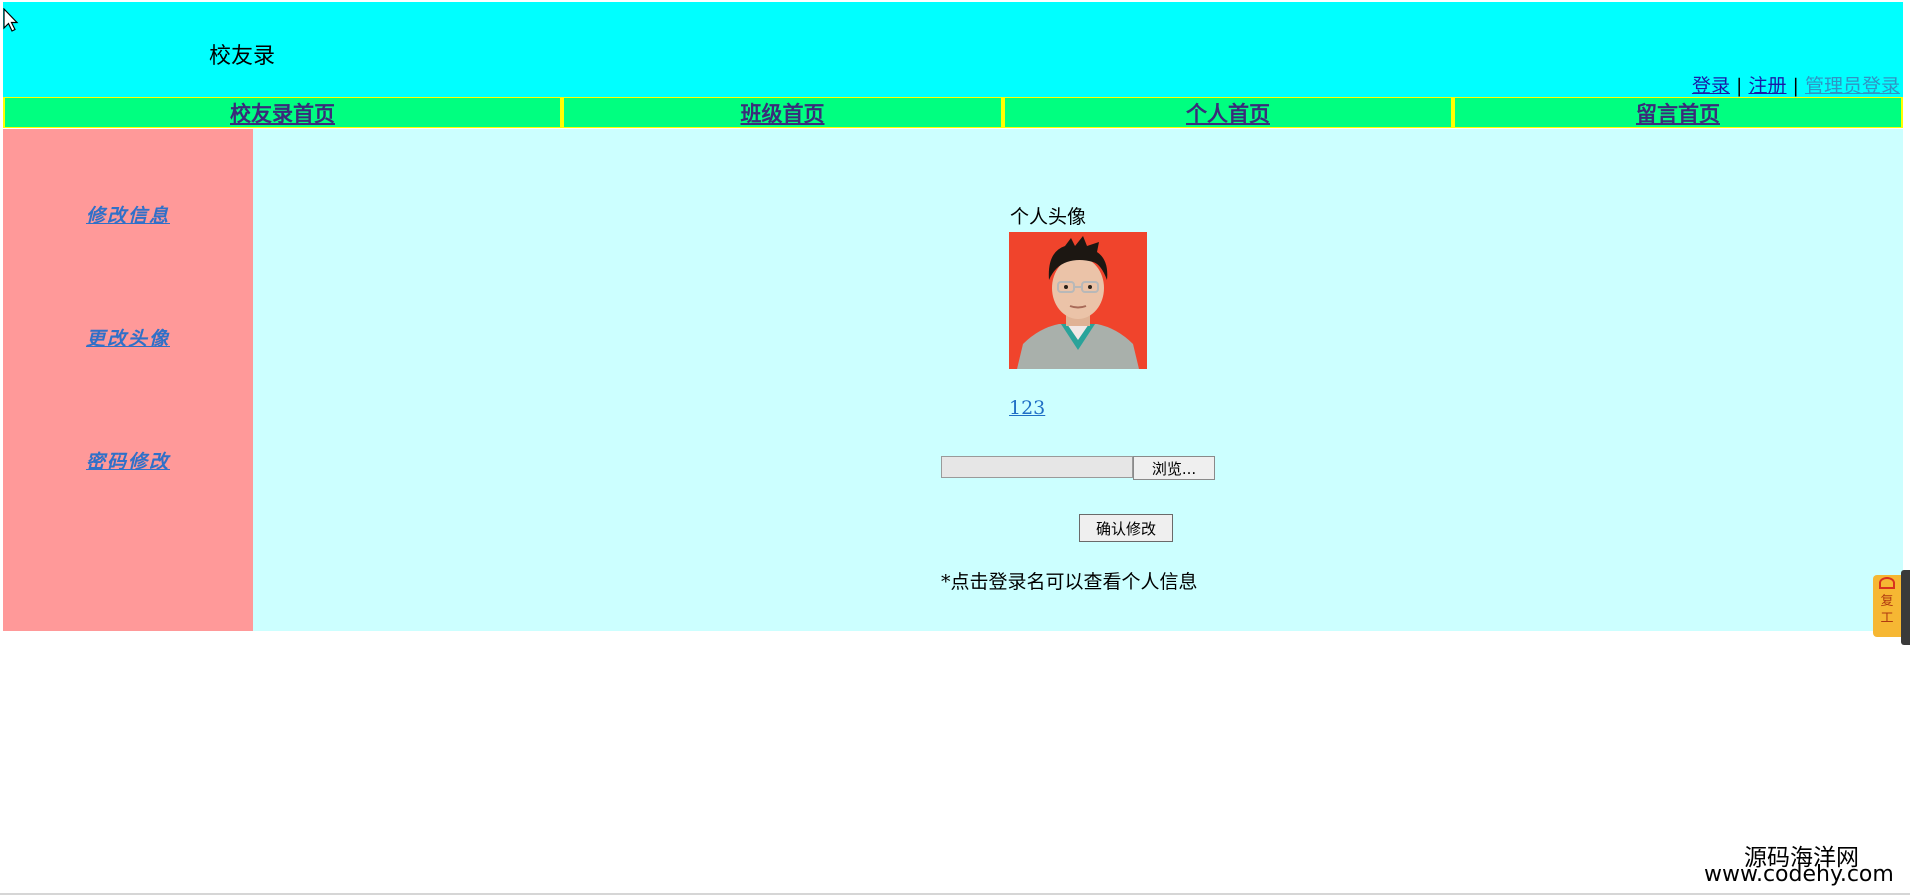 Image resolution: width=1910 pixels, height=895 pixels. I want to click on nav-link-class-home: 班级首页, so click(783, 113).